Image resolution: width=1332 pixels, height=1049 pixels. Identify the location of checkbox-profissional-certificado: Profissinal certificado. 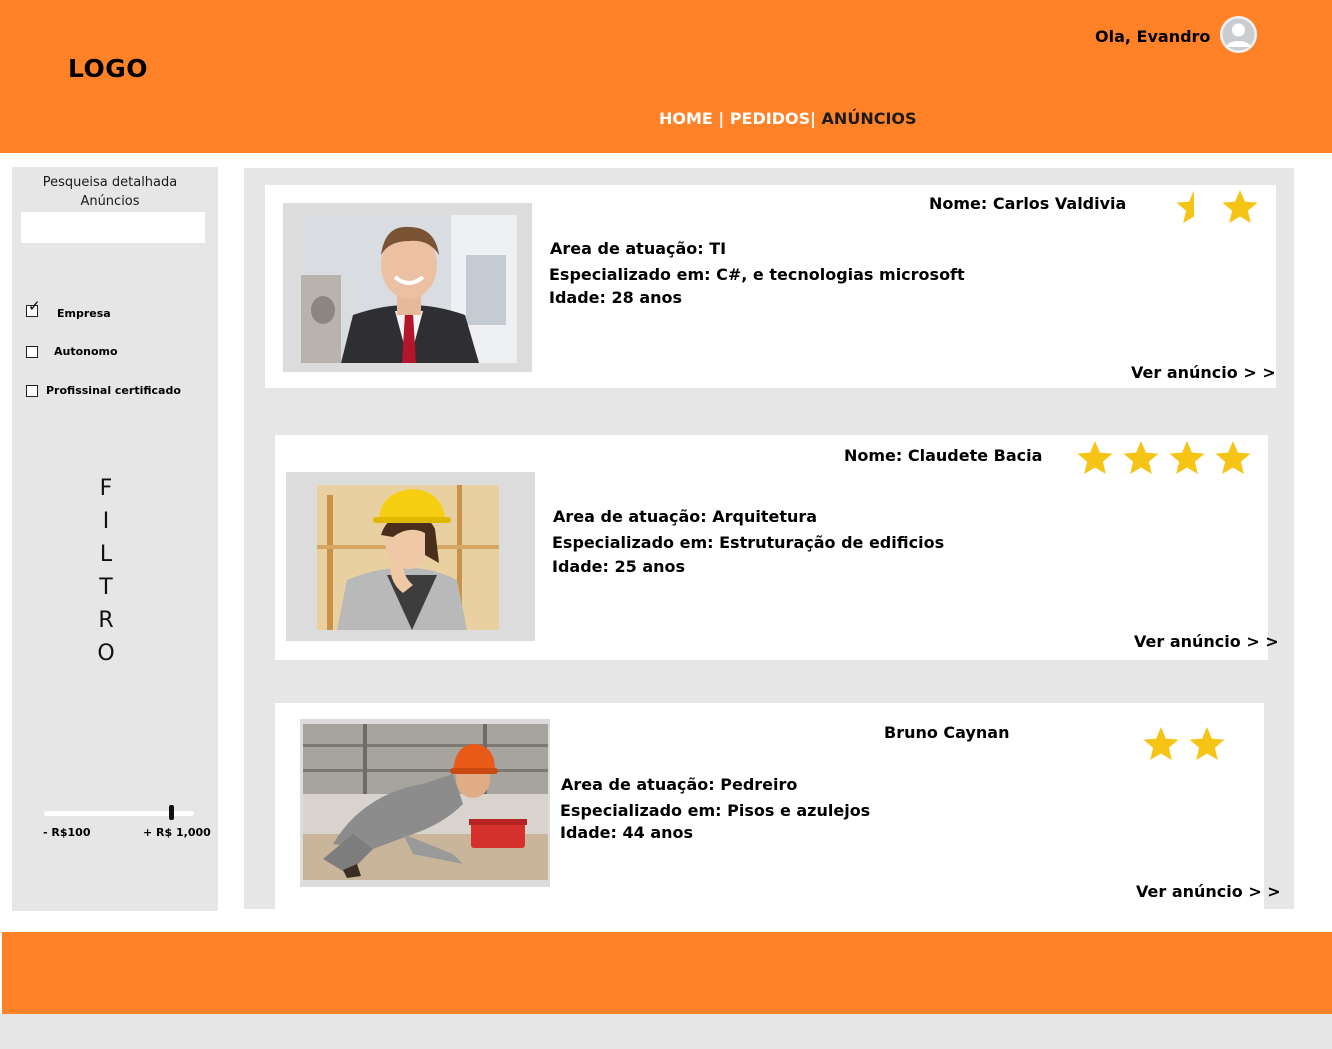
(103, 390).